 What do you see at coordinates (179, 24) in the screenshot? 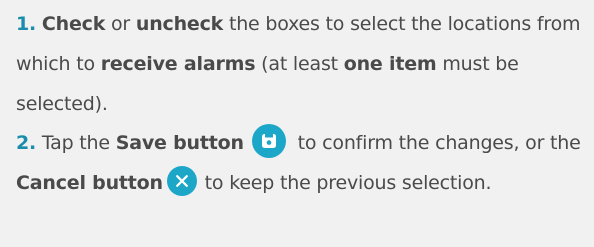
I see `uncheck-text: uncheck` at bounding box center [179, 24].